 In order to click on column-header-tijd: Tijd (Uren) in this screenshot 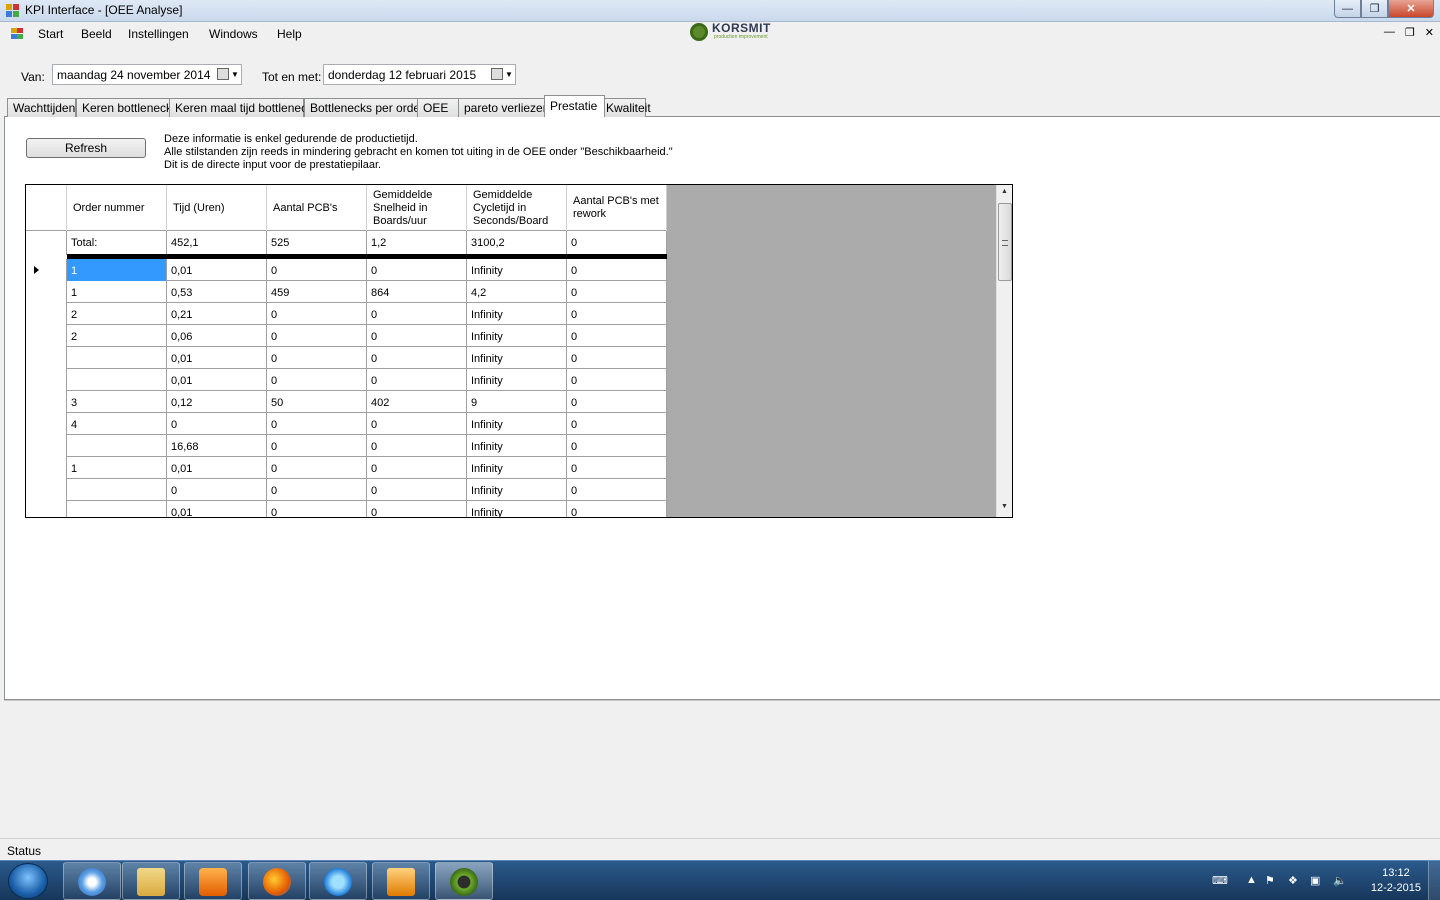, I will do `click(217, 208)`.